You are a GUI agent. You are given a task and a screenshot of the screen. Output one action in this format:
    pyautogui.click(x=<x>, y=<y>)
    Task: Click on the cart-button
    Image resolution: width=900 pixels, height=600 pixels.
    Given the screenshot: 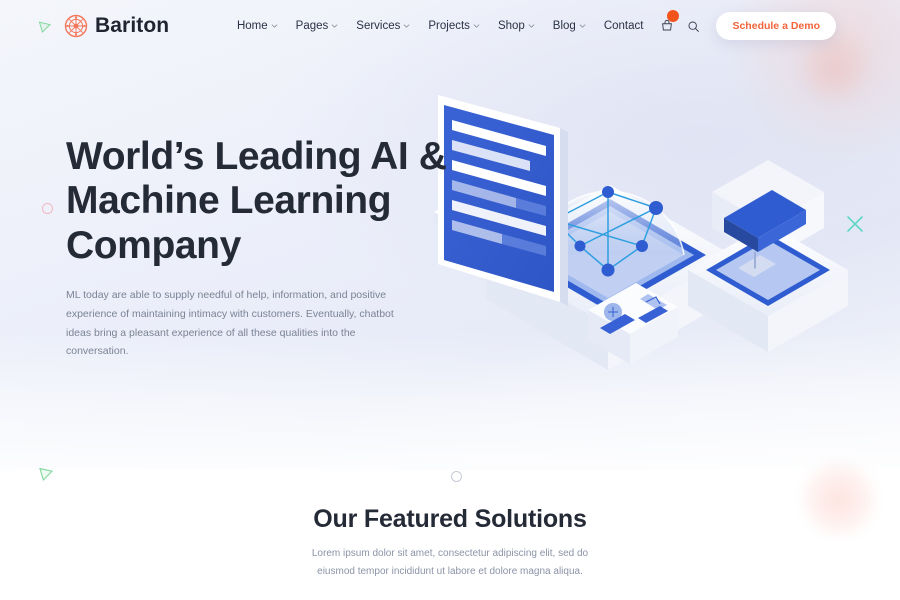 What is the action you would take?
    pyautogui.click(x=668, y=23)
    